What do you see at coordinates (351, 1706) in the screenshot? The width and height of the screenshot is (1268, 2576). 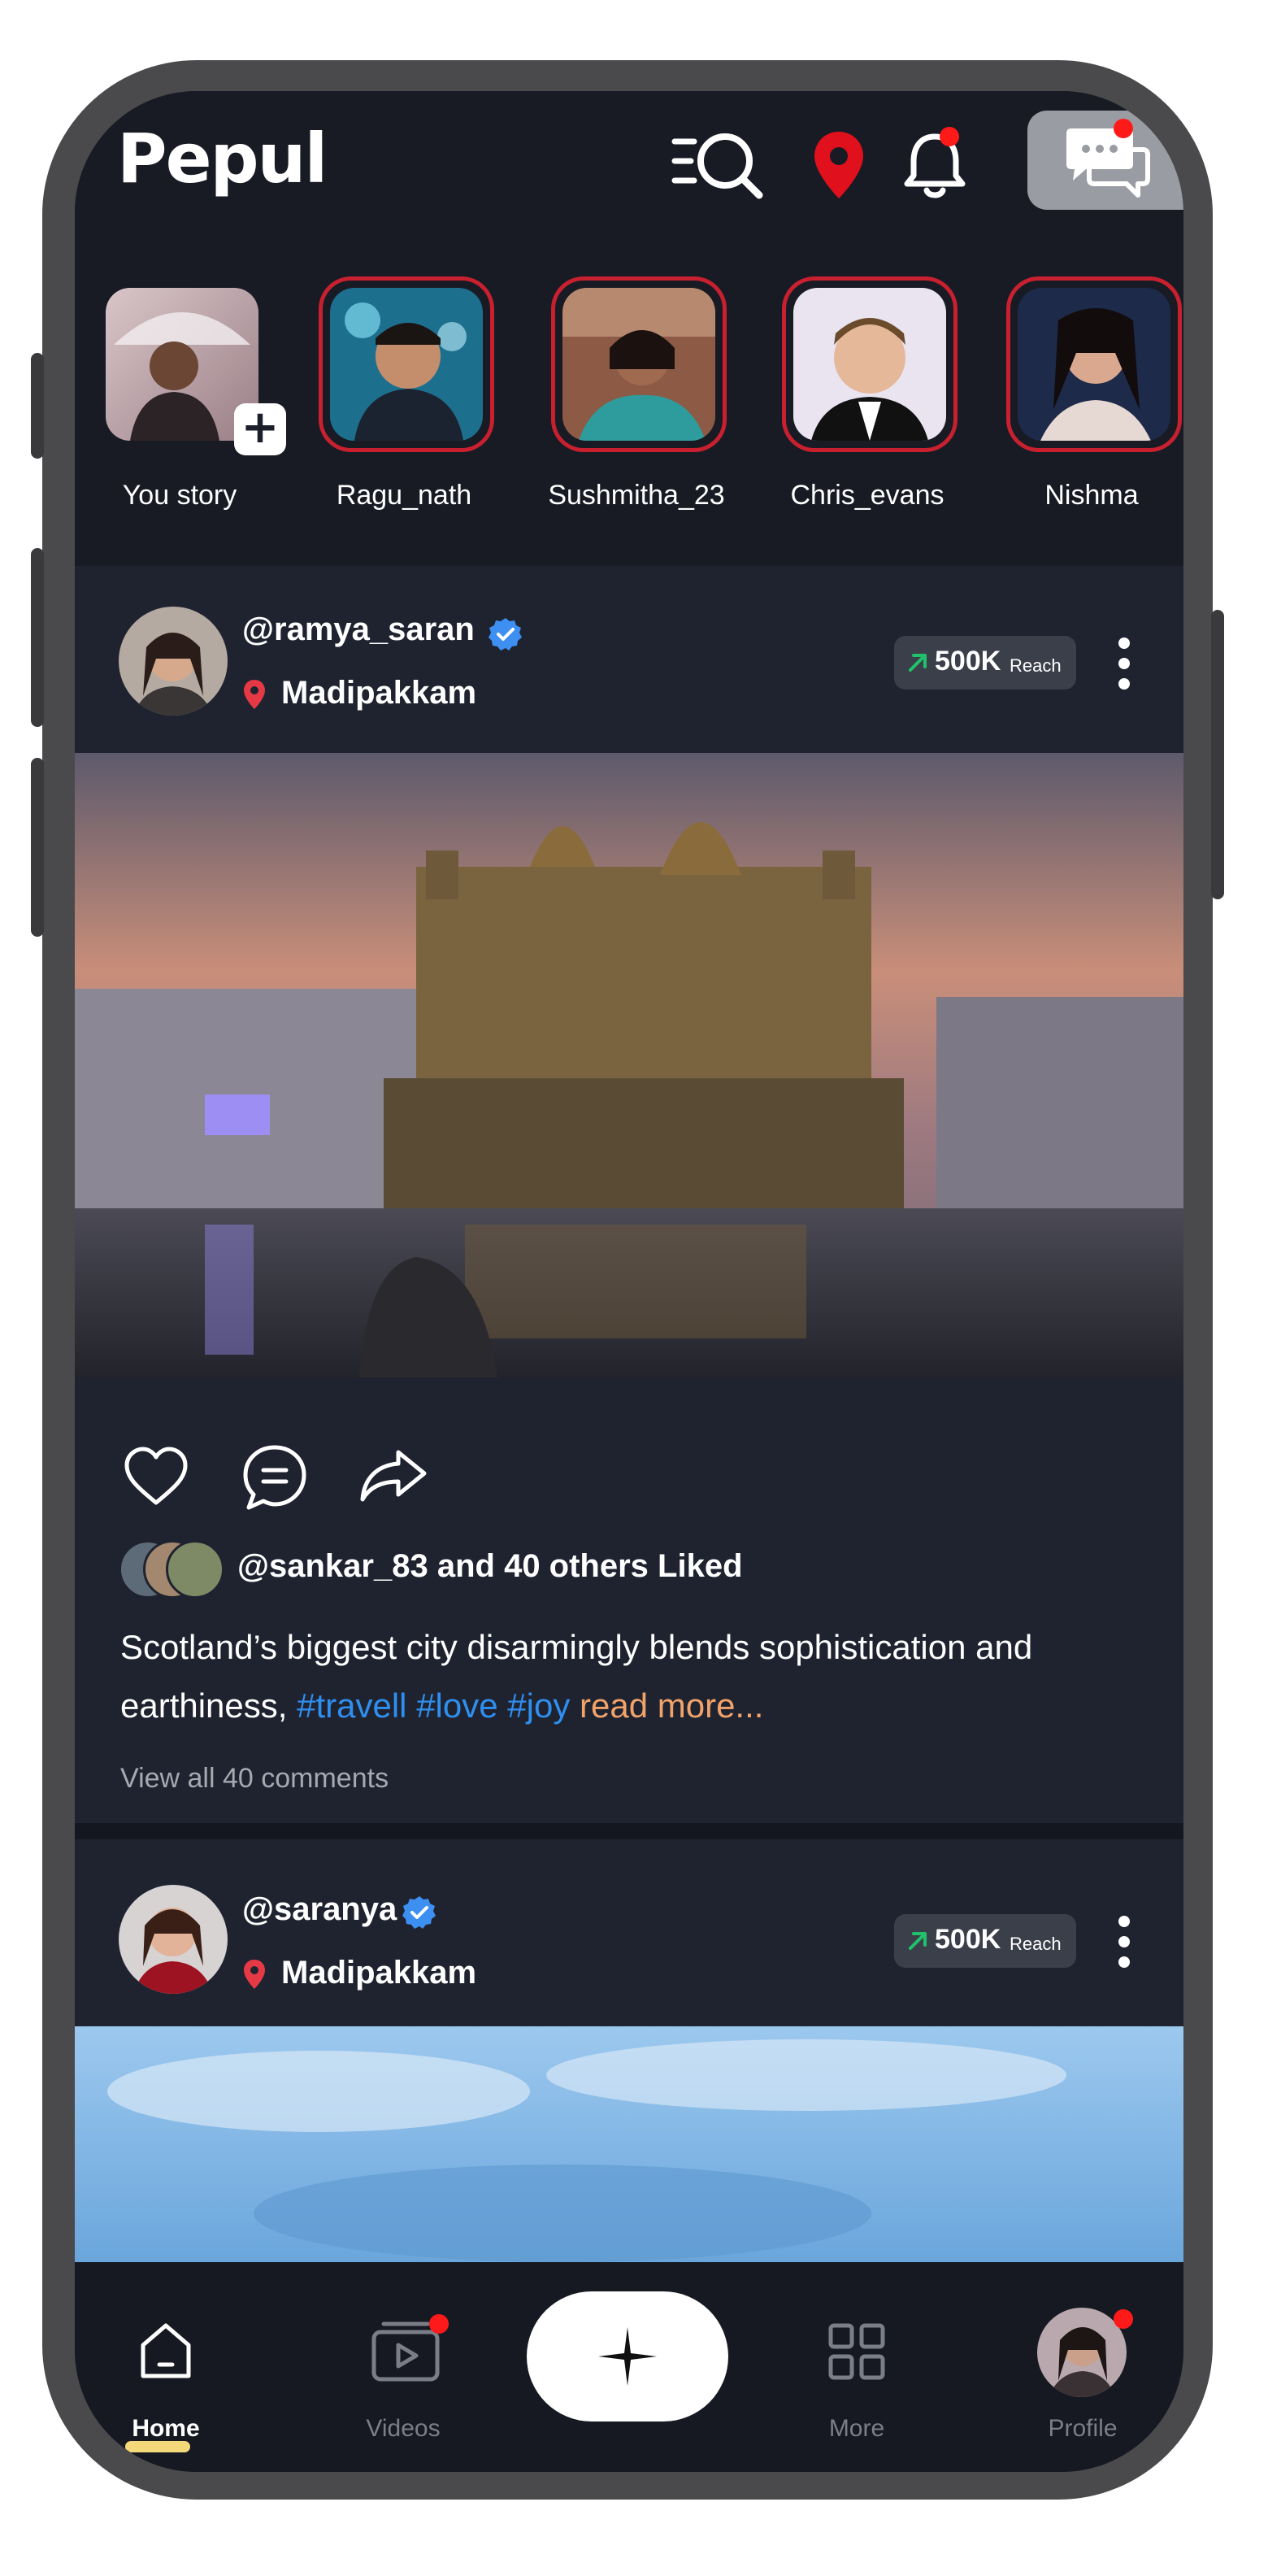 I see `hashtag: #travell` at bounding box center [351, 1706].